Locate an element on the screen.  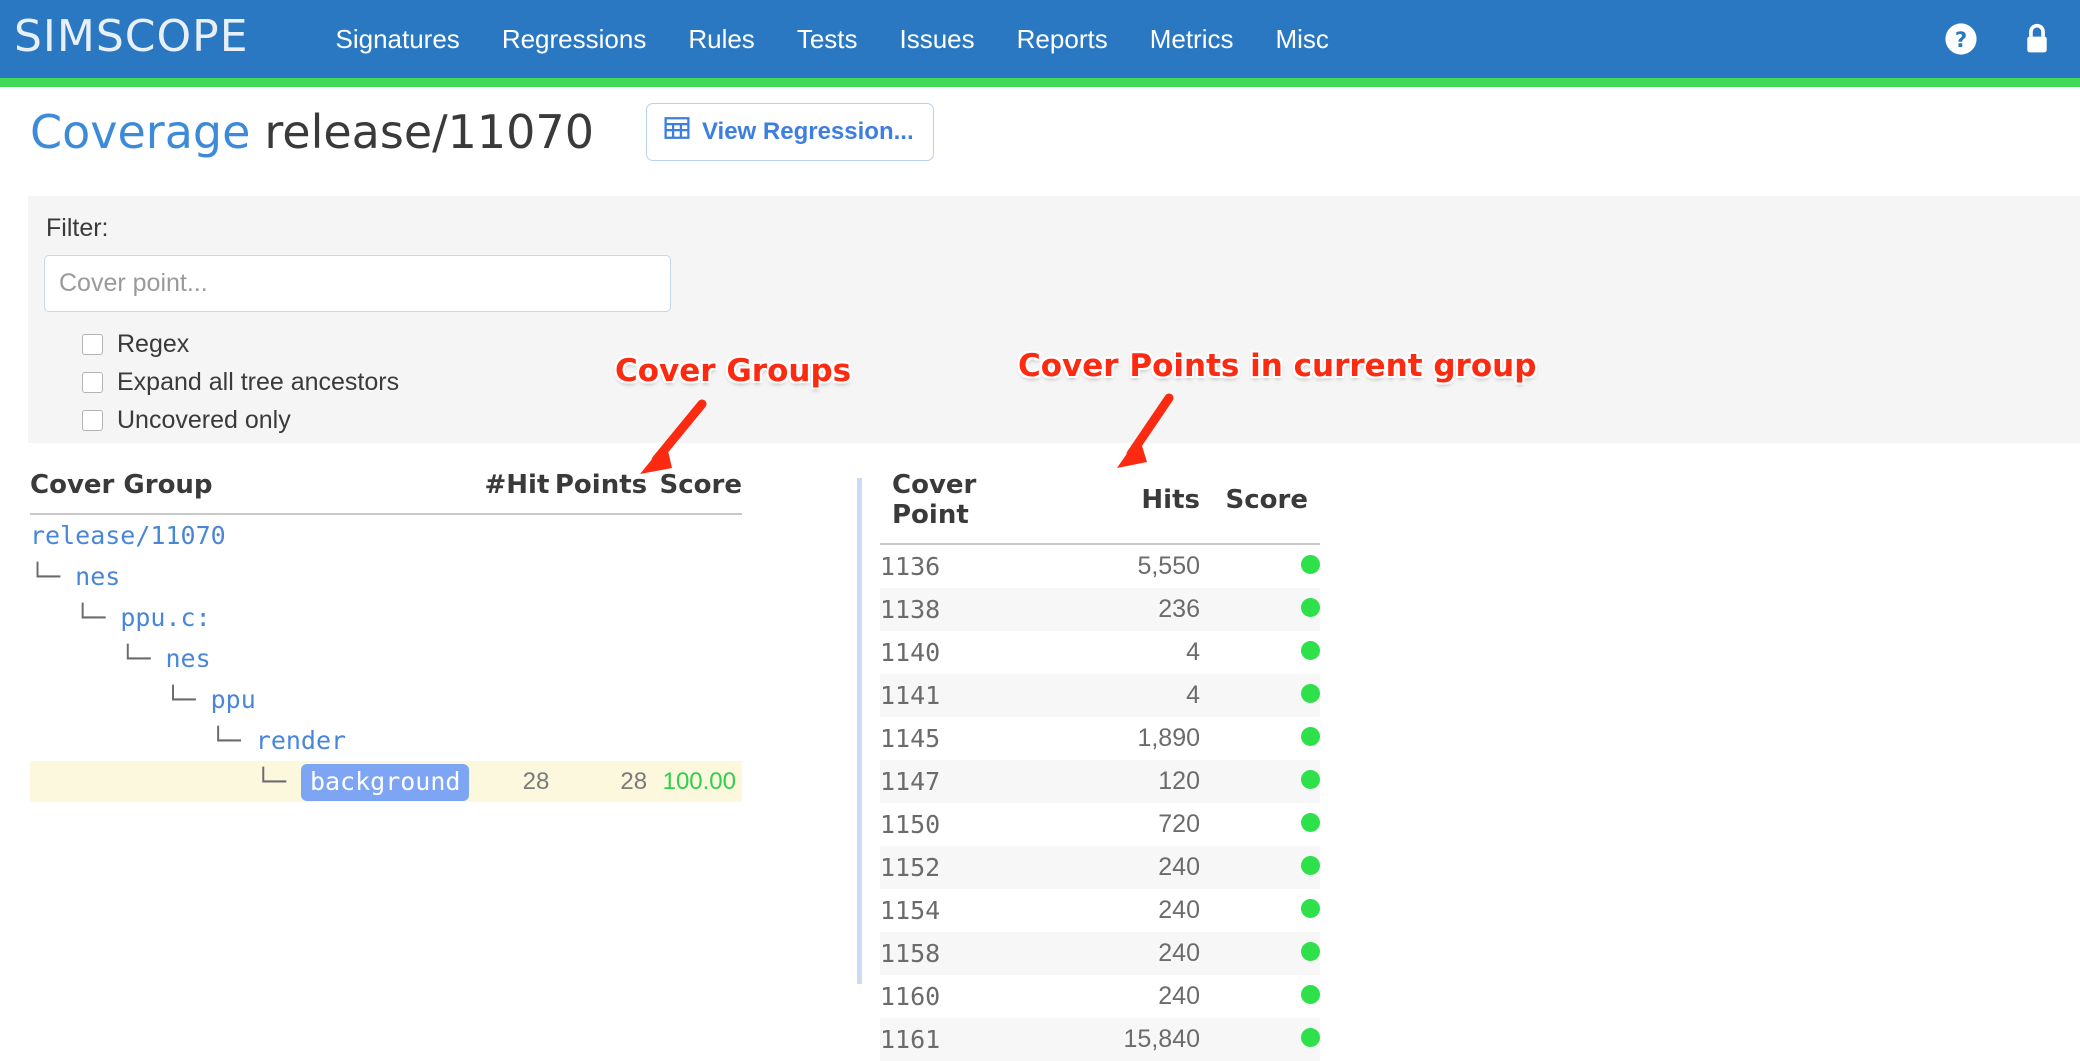
table-row: 1150 720 is located at coordinates (1100, 824).